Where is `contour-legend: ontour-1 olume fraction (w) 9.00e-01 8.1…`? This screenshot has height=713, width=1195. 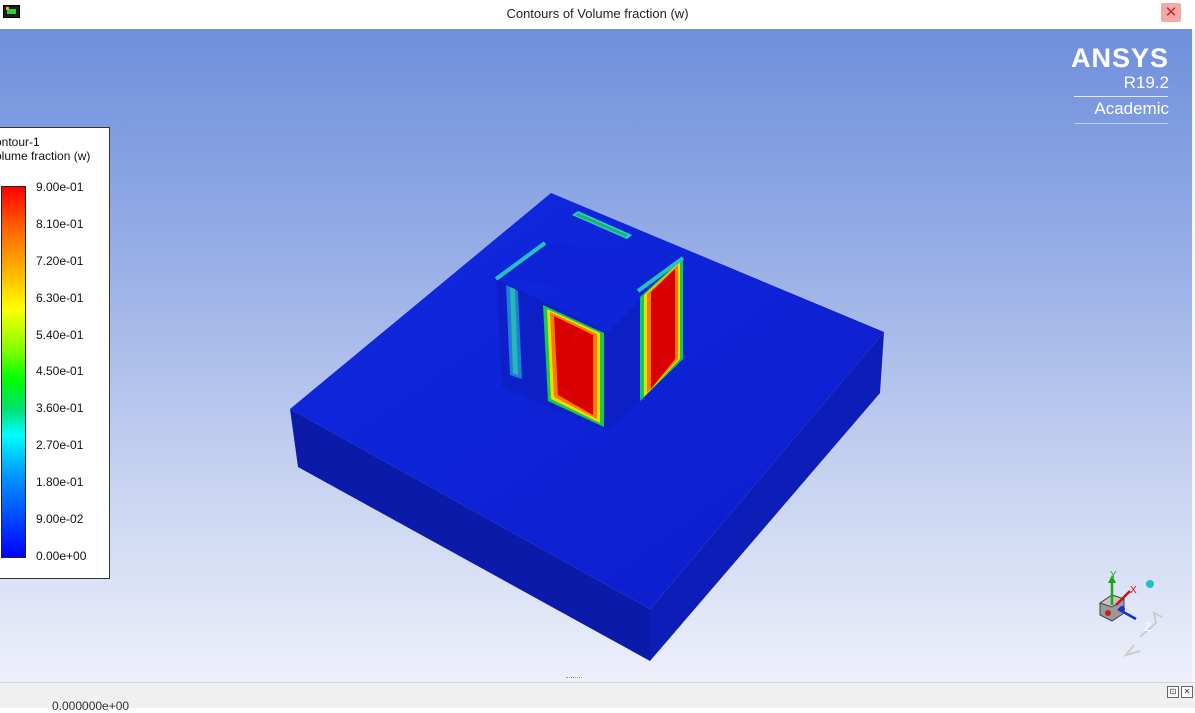 contour-legend: ontour-1 olume fraction (w) 9.00e-01 8.1… is located at coordinates (55, 353).